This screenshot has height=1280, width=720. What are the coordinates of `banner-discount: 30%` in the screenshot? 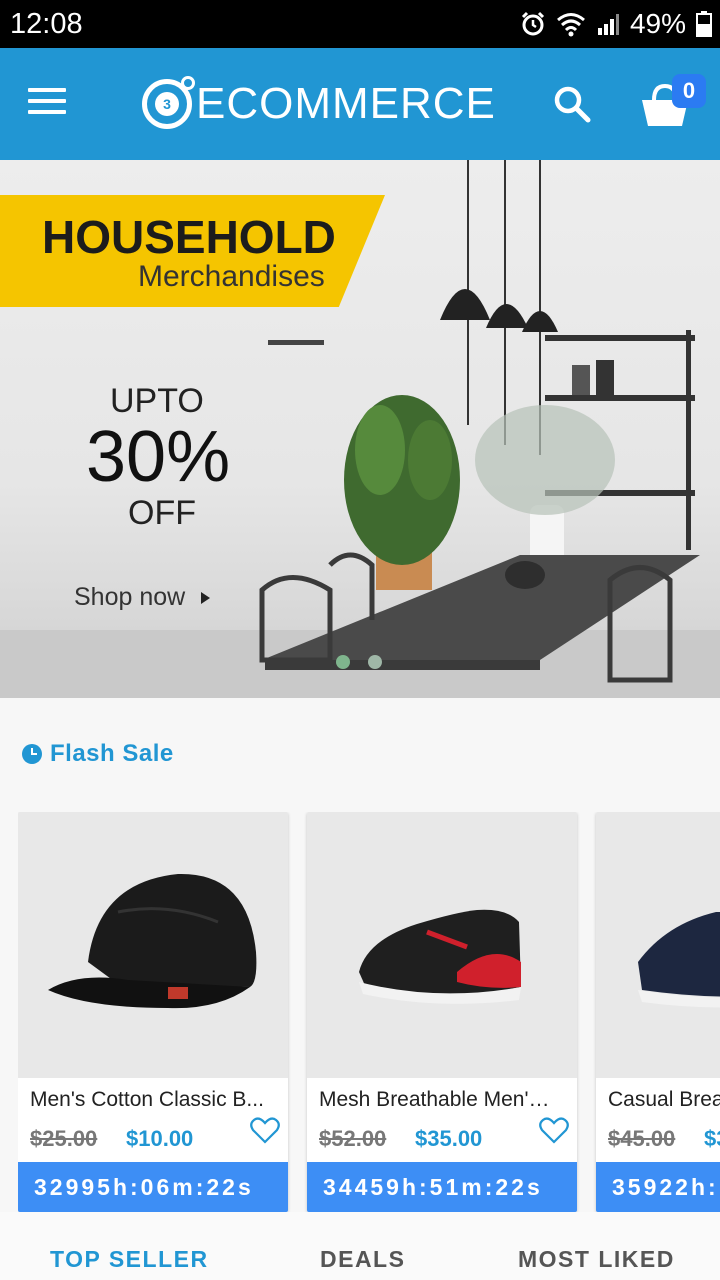 It's located at (158, 457).